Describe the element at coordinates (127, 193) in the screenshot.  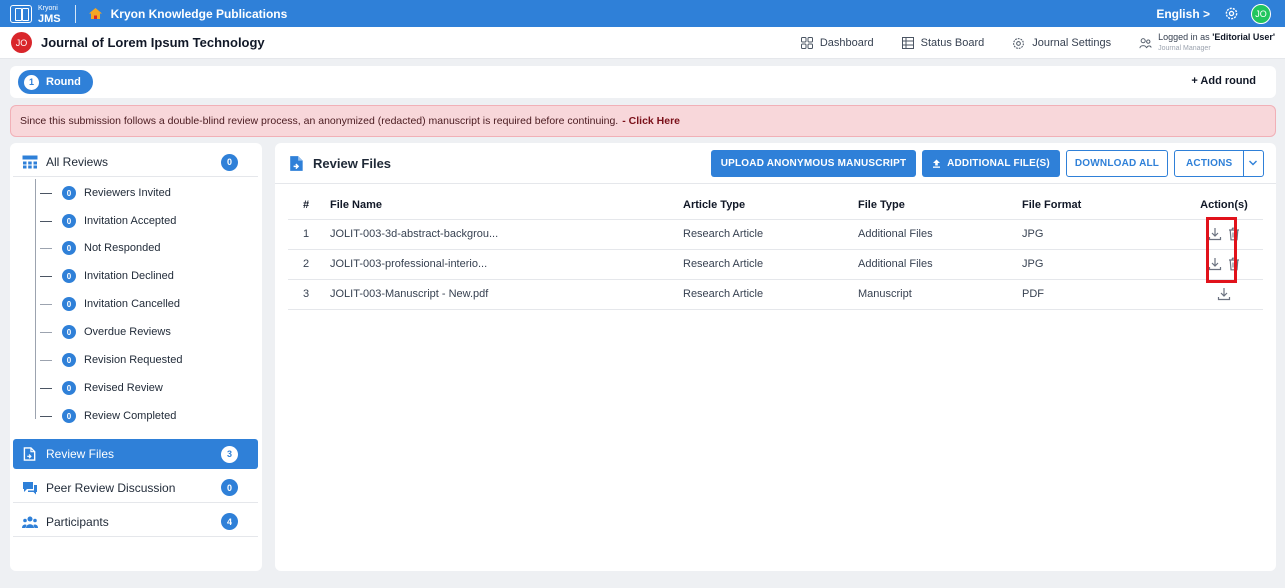
I see `sub-label: Reviewers Invited` at that location.